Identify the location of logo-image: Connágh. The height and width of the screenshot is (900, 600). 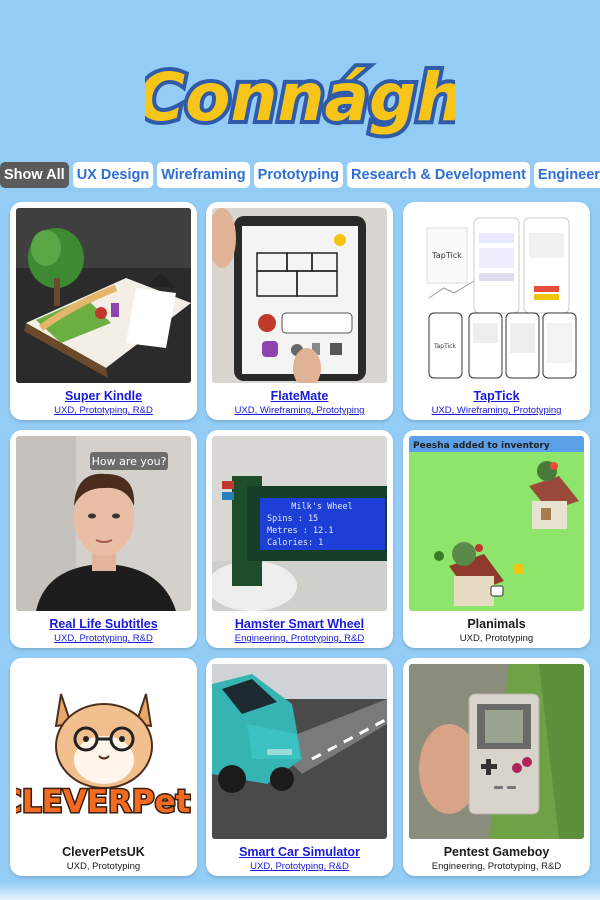
(300, 97).